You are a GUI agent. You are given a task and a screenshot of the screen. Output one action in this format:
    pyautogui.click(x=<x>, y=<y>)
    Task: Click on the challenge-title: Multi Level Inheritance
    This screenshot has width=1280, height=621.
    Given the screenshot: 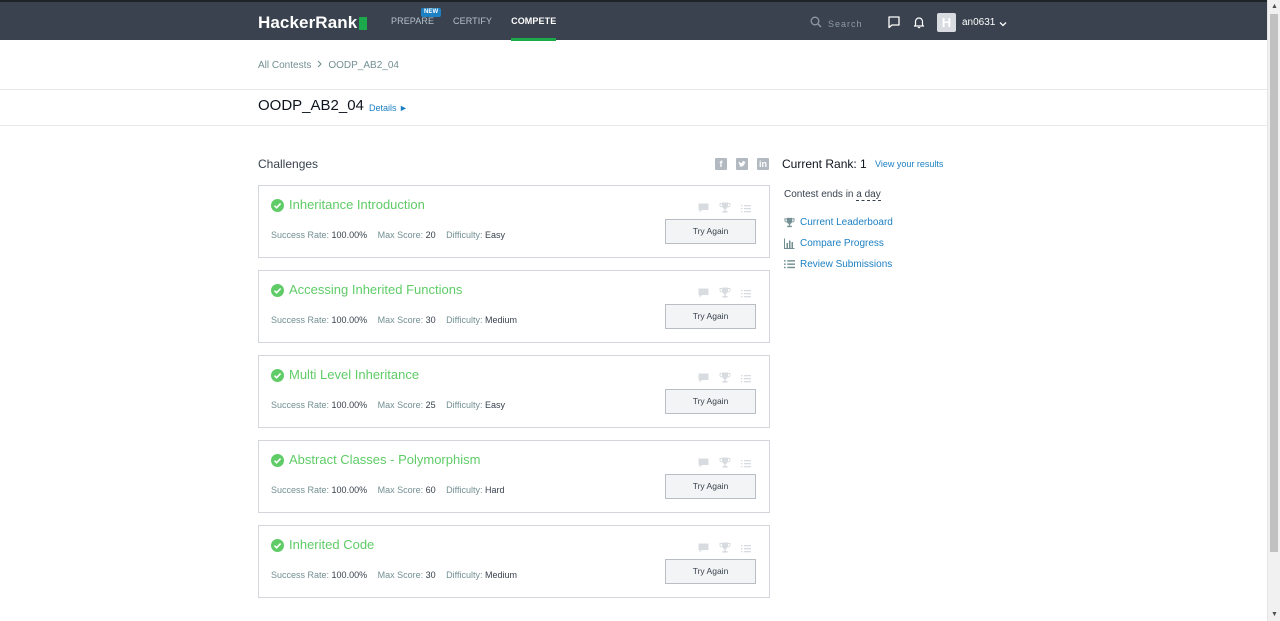 What is the action you would take?
    pyautogui.click(x=354, y=374)
    